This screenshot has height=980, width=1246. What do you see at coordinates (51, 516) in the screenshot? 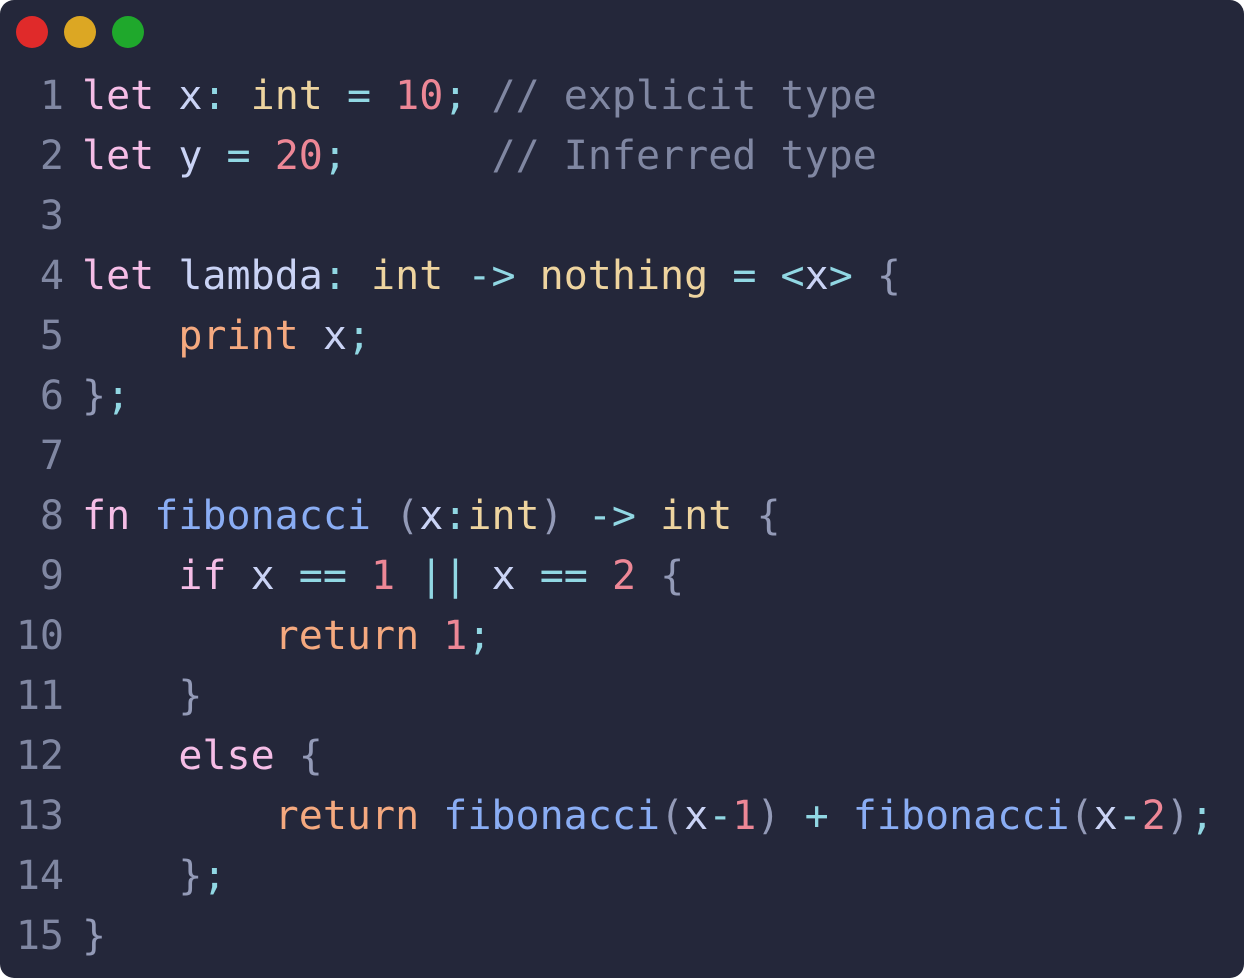
I see `line-number: 8` at bounding box center [51, 516].